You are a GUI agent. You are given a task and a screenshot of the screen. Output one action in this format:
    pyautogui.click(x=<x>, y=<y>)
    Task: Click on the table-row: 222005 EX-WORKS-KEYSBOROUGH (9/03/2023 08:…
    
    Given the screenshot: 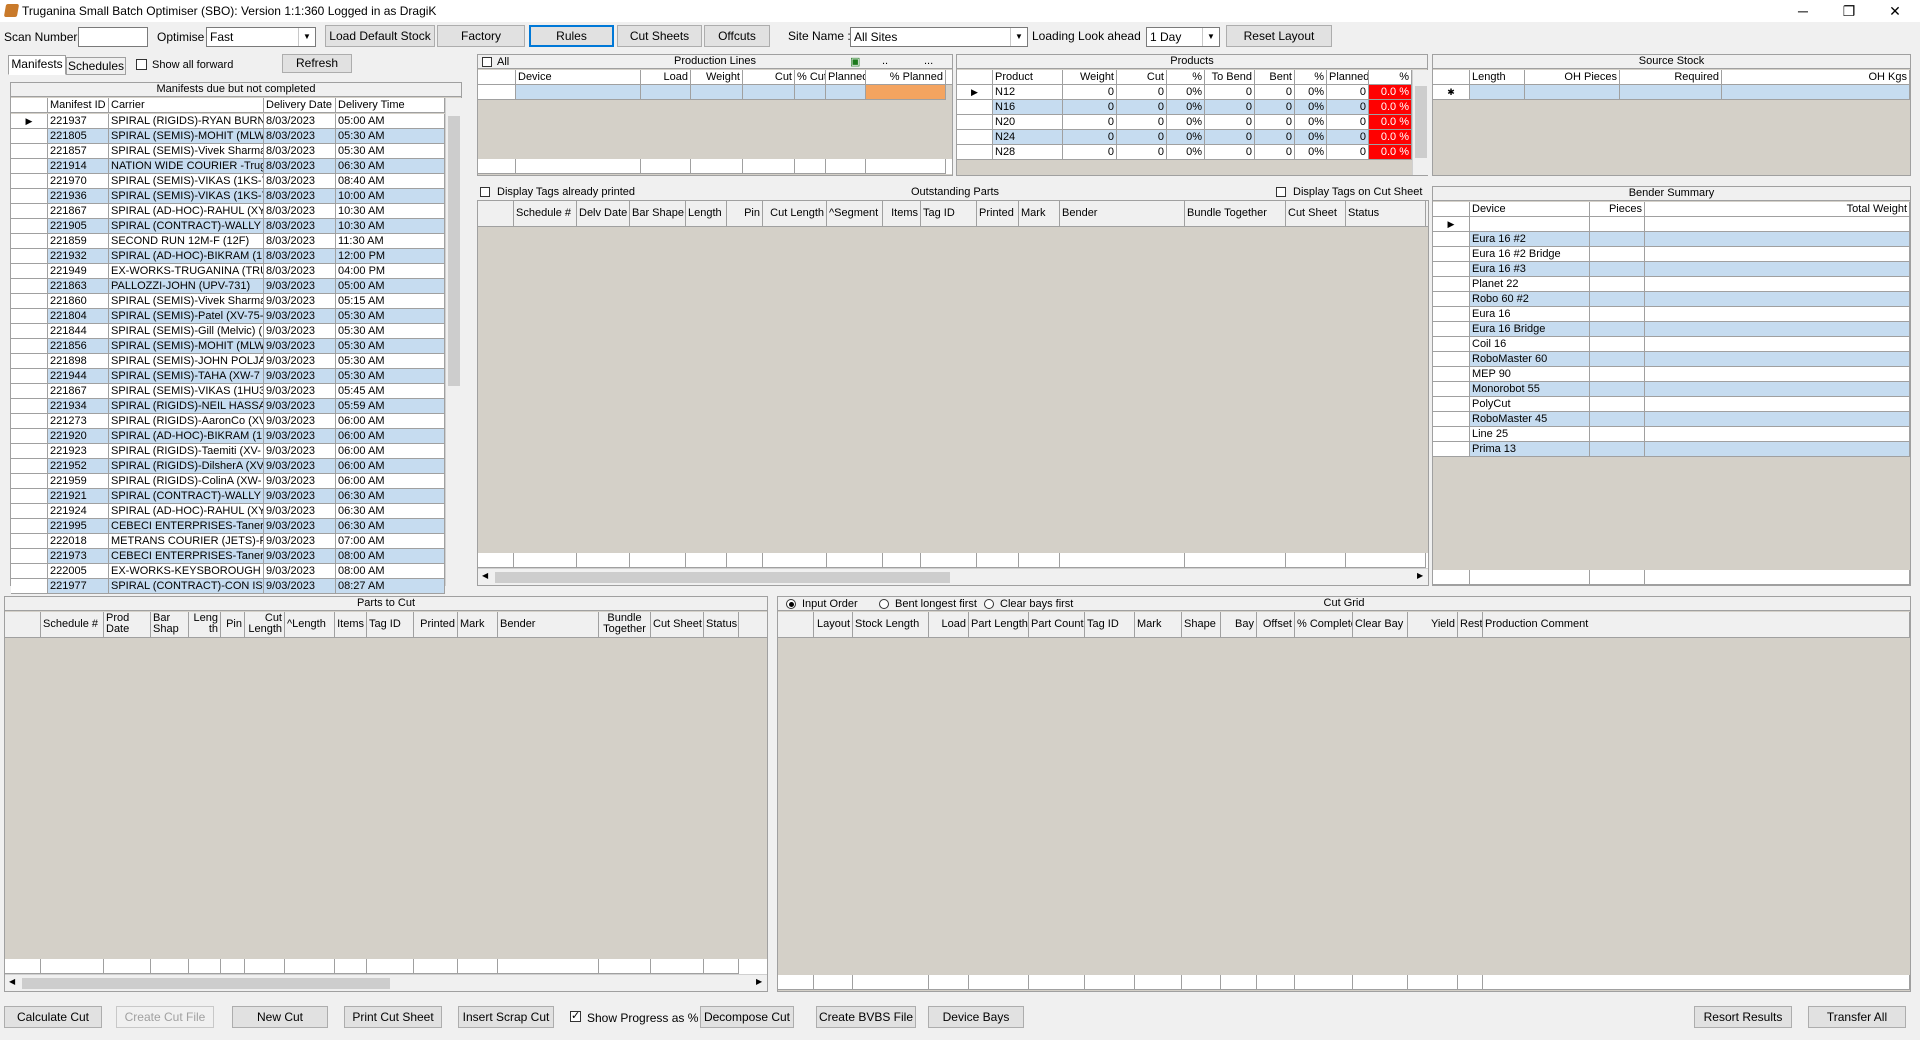 What is the action you would take?
    pyautogui.click(x=228, y=571)
    